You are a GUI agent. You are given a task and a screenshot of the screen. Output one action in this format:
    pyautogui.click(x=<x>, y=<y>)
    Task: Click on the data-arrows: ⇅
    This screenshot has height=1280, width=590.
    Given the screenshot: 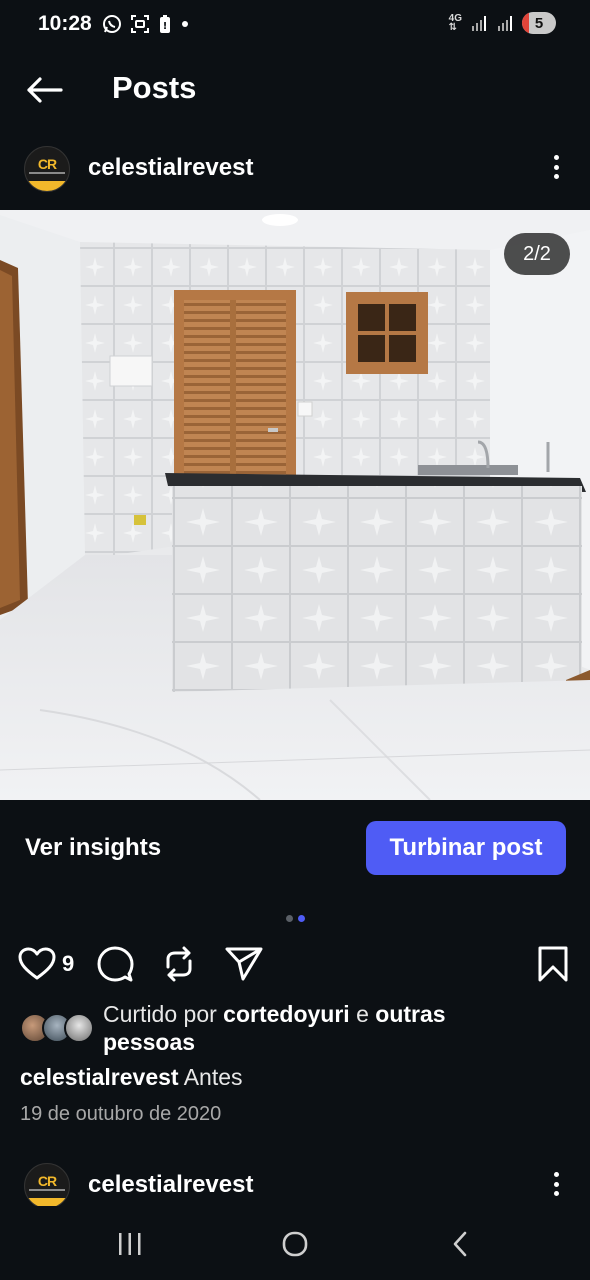 What is the action you would take?
    pyautogui.click(x=453, y=27)
    